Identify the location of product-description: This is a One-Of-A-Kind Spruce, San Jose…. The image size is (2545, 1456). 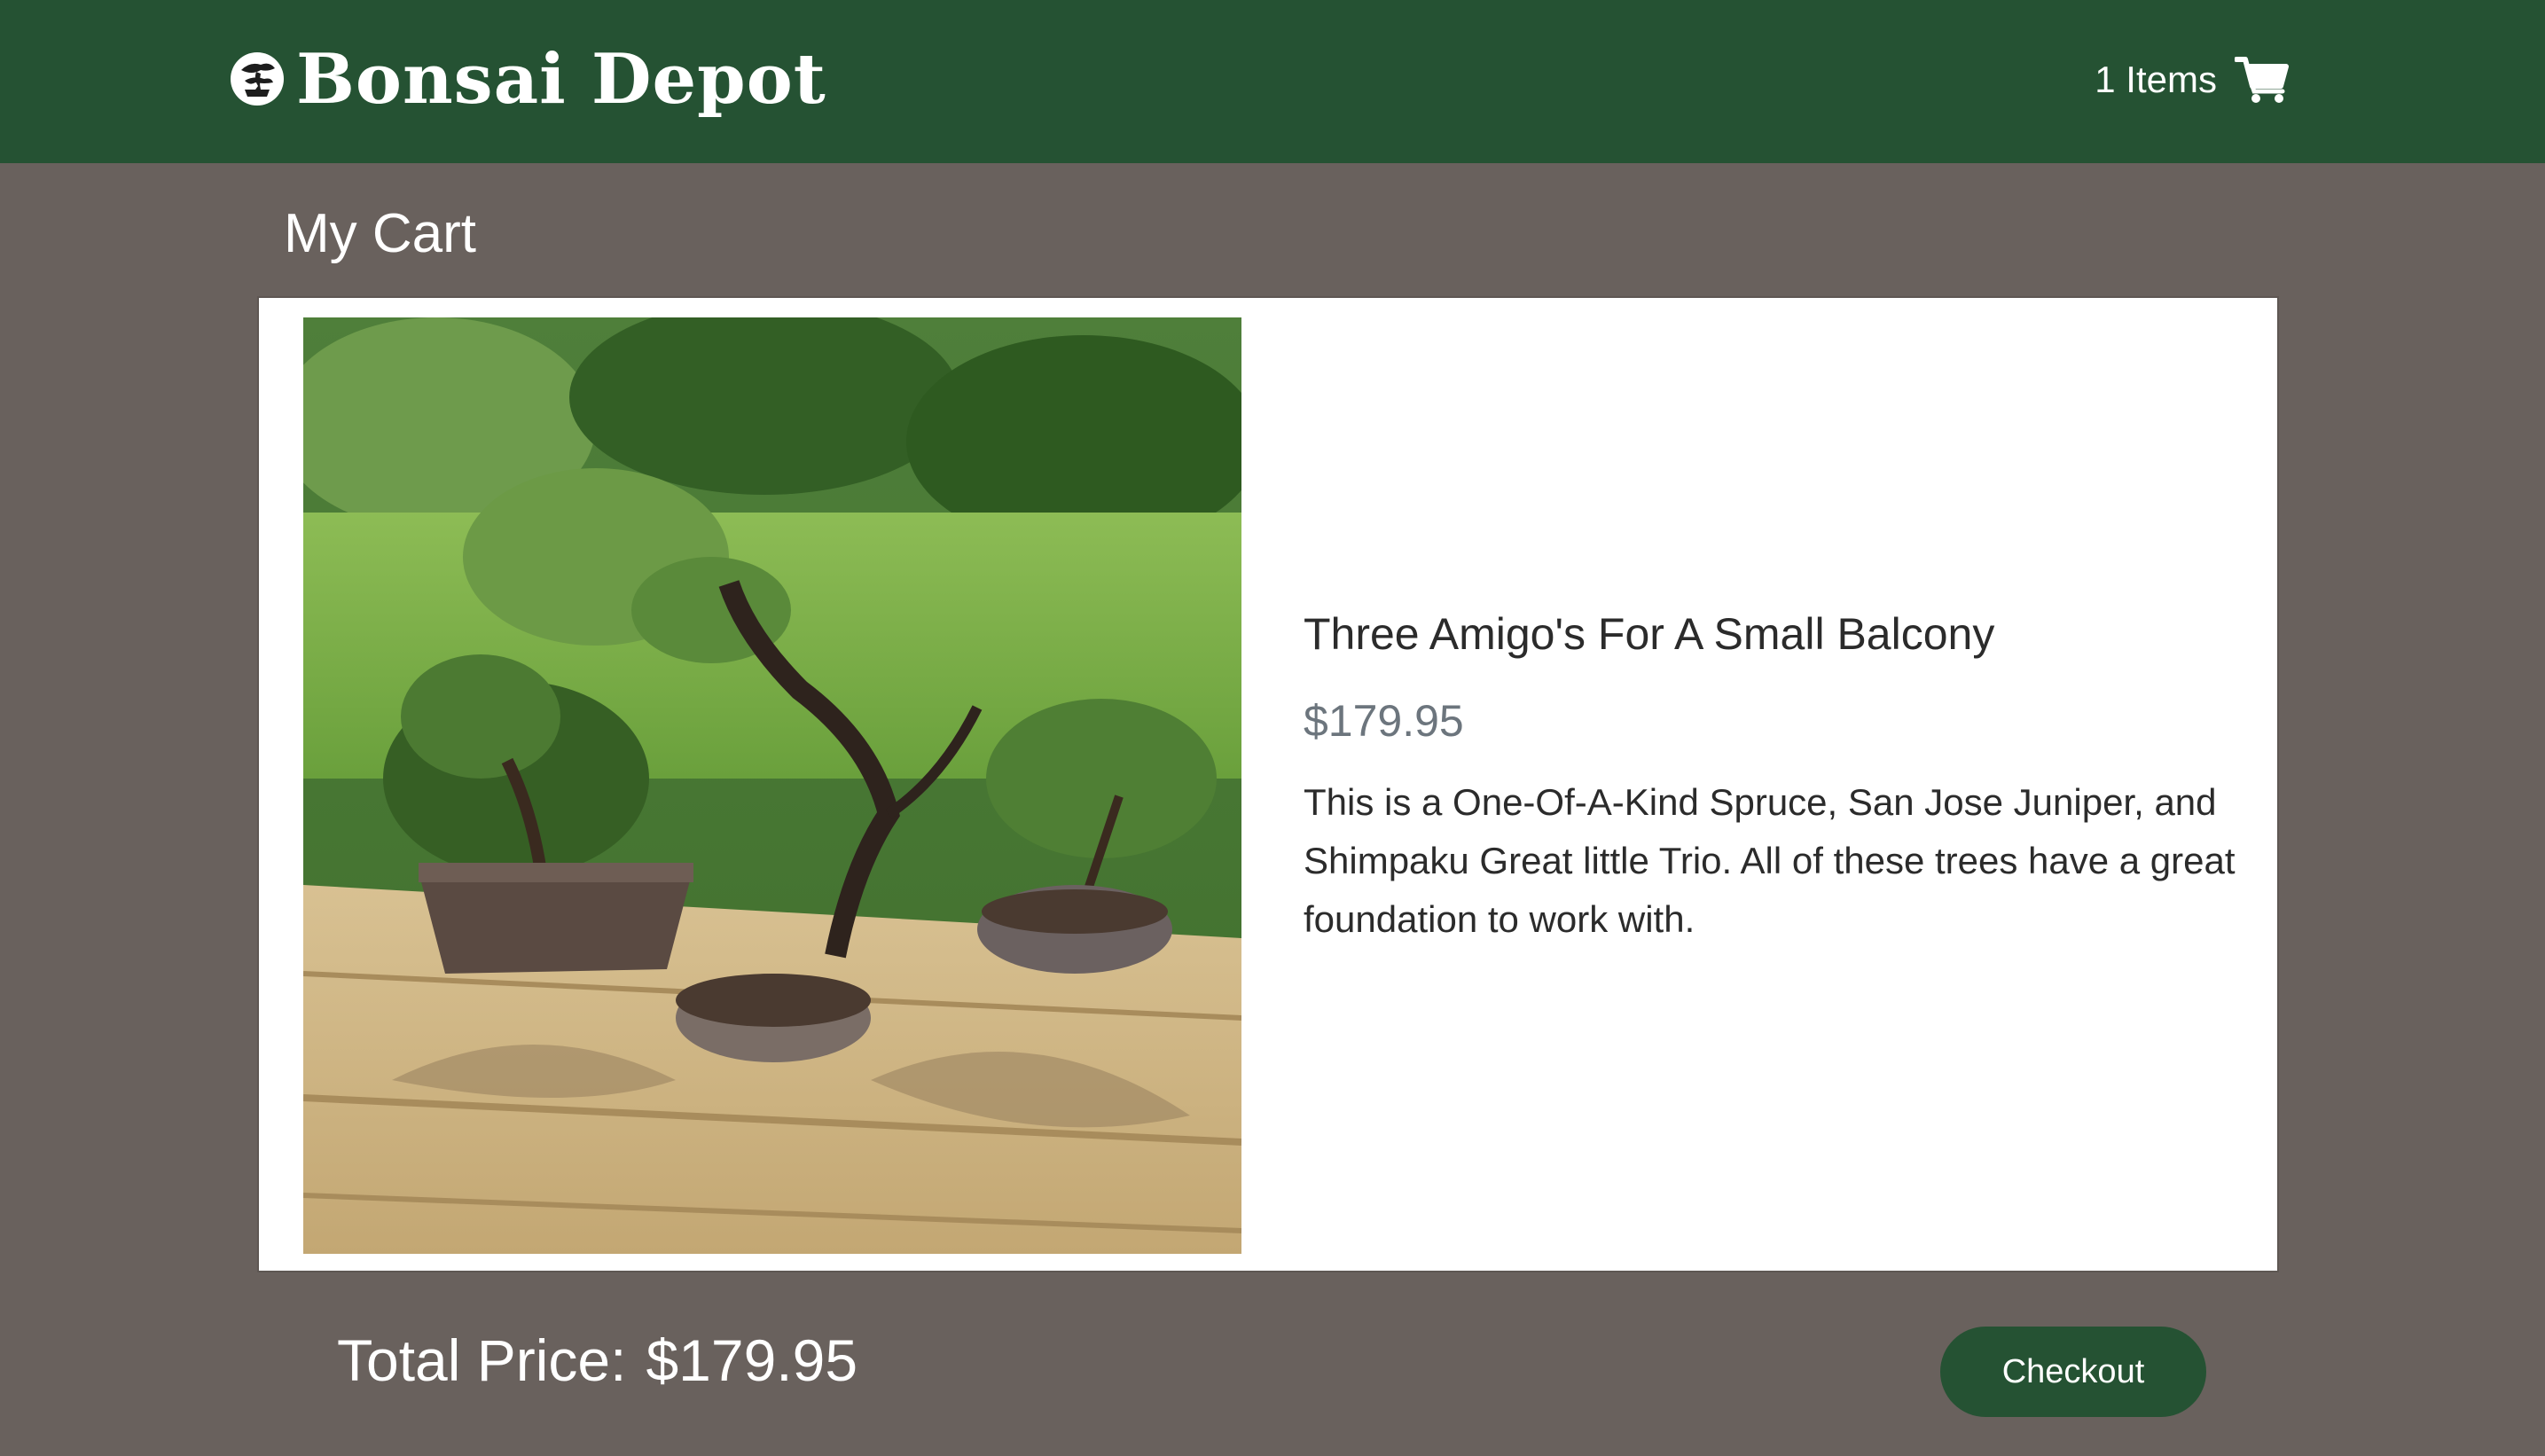
(1770, 860).